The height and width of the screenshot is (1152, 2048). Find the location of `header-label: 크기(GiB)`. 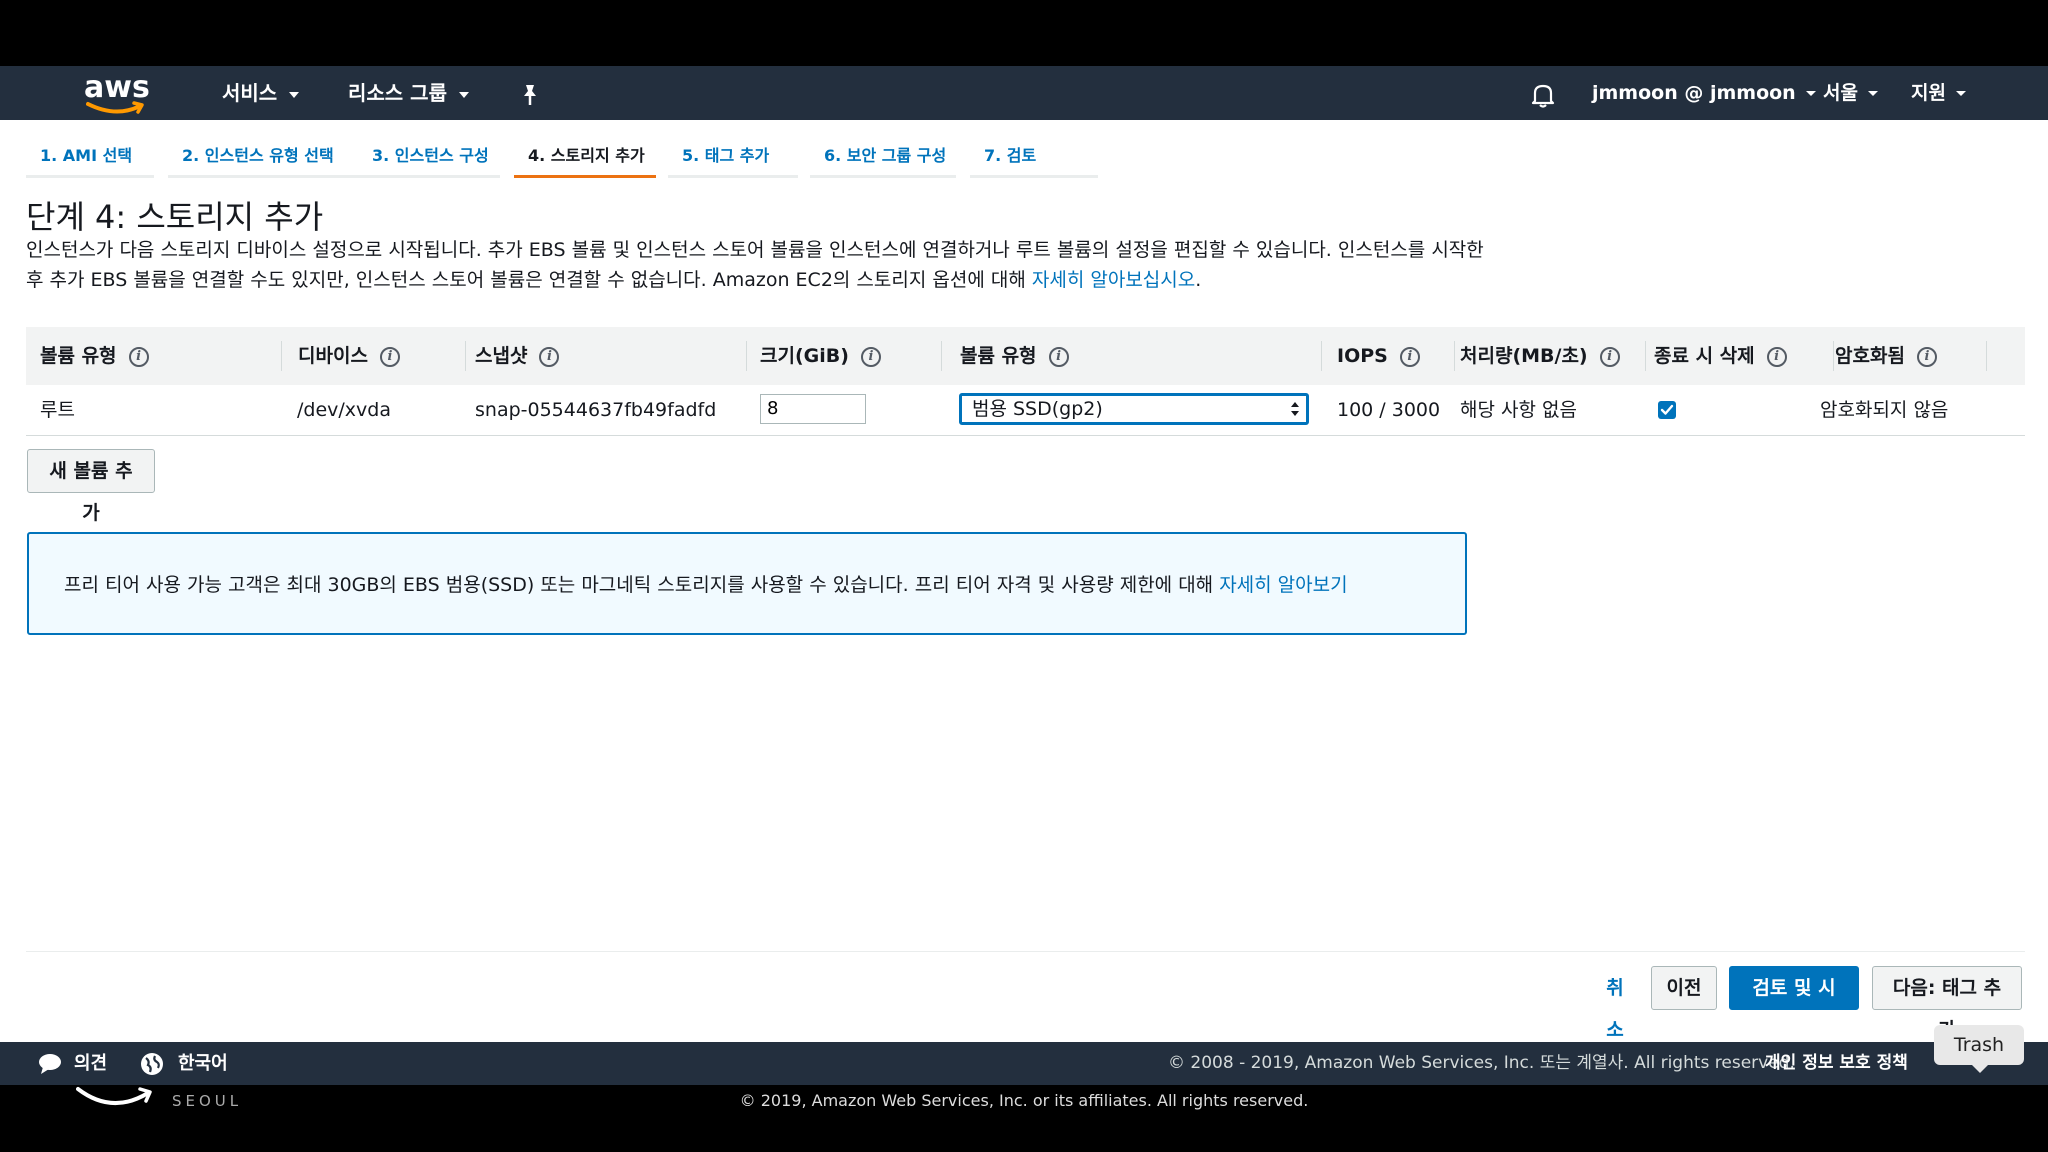

header-label: 크기(GiB) is located at coordinates (804, 356).